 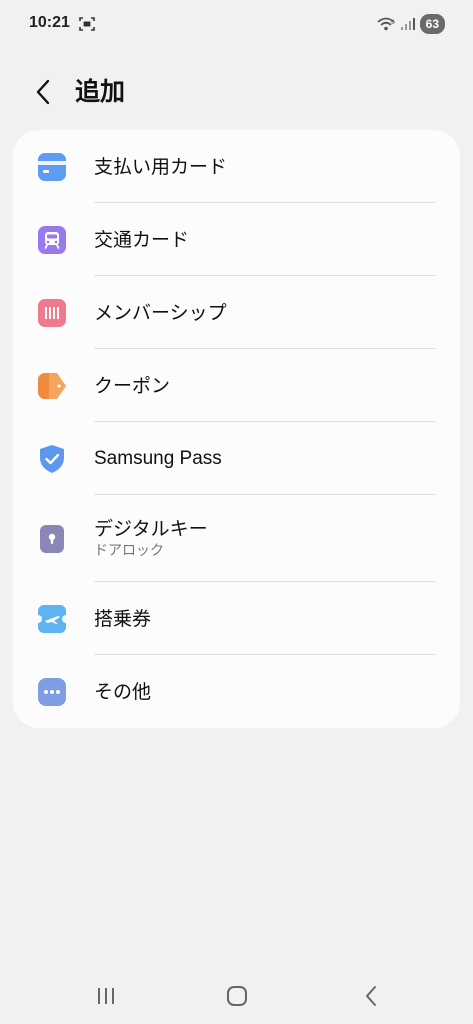 I want to click on screenshot-icon, so click(x=87, y=24).